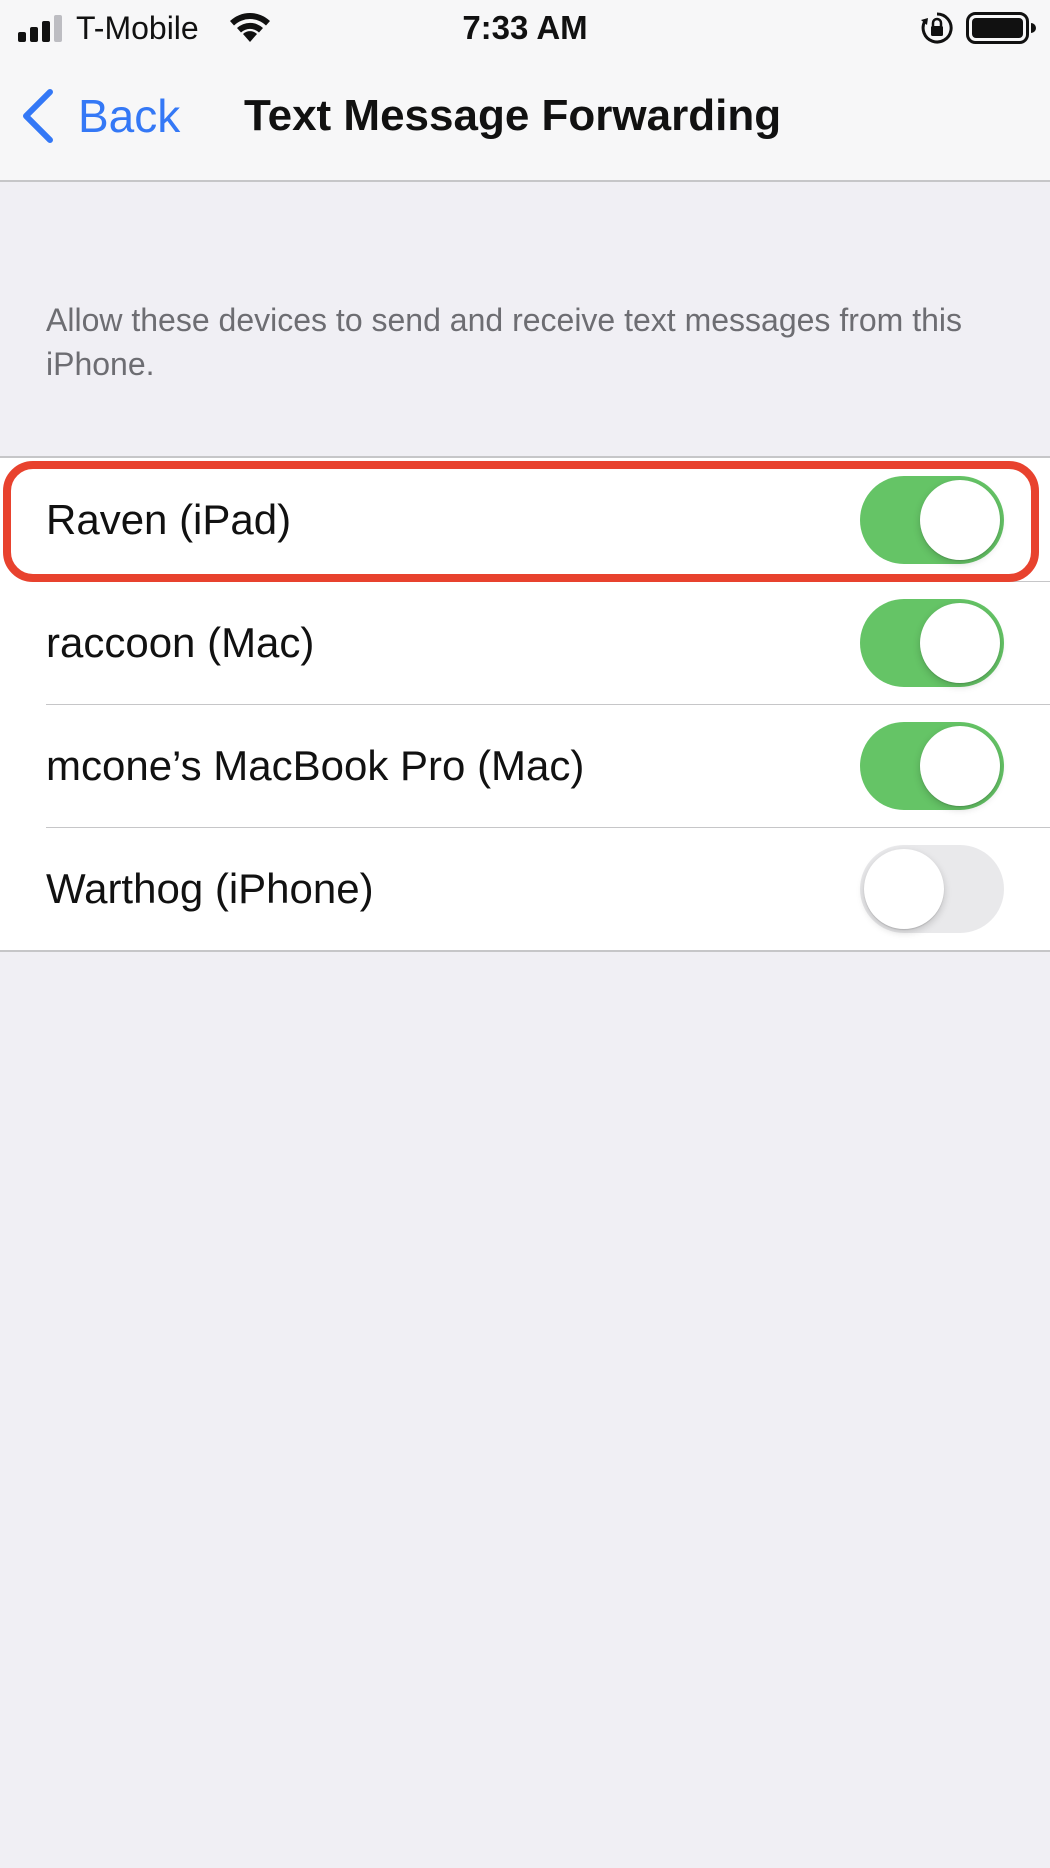 The width and height of the screenshot is (1050, 1868). What do you see at coordinates (525, 888) in the screenshot?
I see `device-row-warthog: Warthog (iPhone)` at bounding box center [525, 888].